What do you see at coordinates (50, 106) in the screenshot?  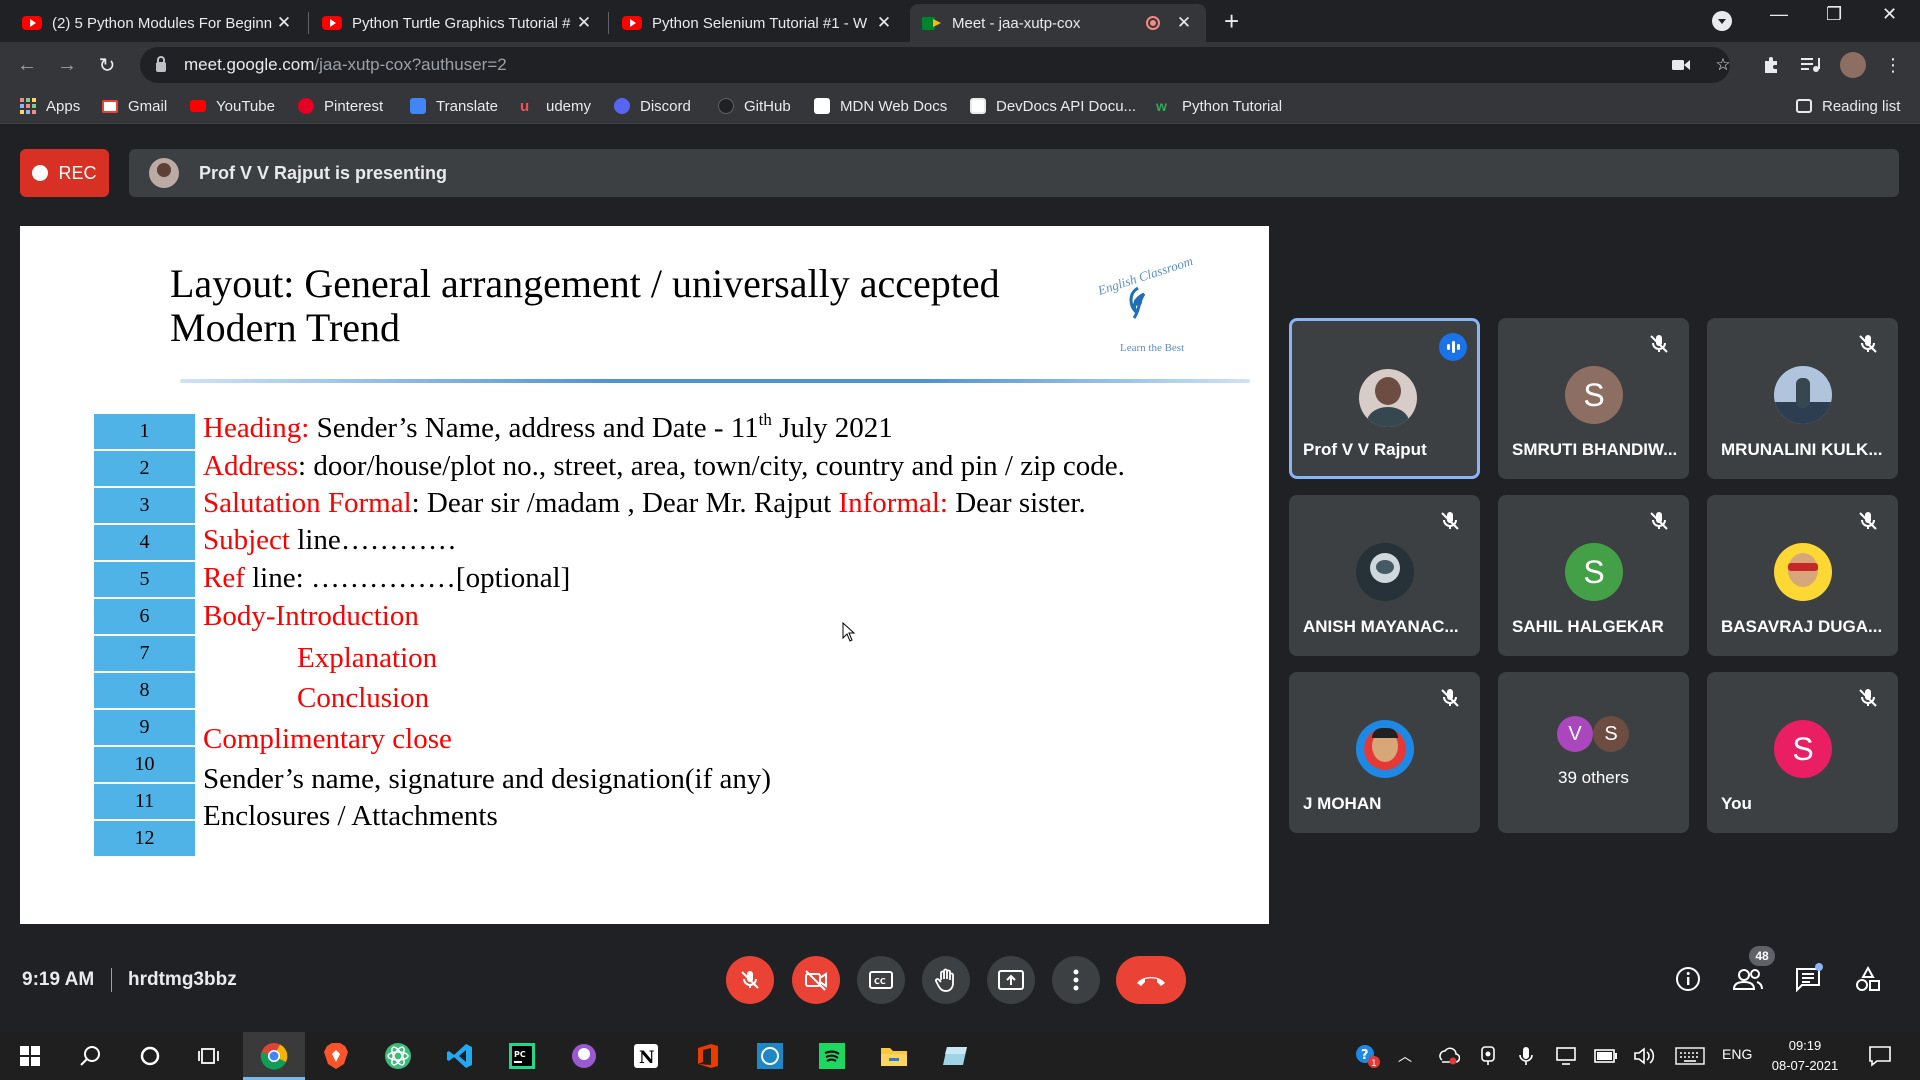 I see `bookmark-apps: Apps` at bounding box center [50, 106].